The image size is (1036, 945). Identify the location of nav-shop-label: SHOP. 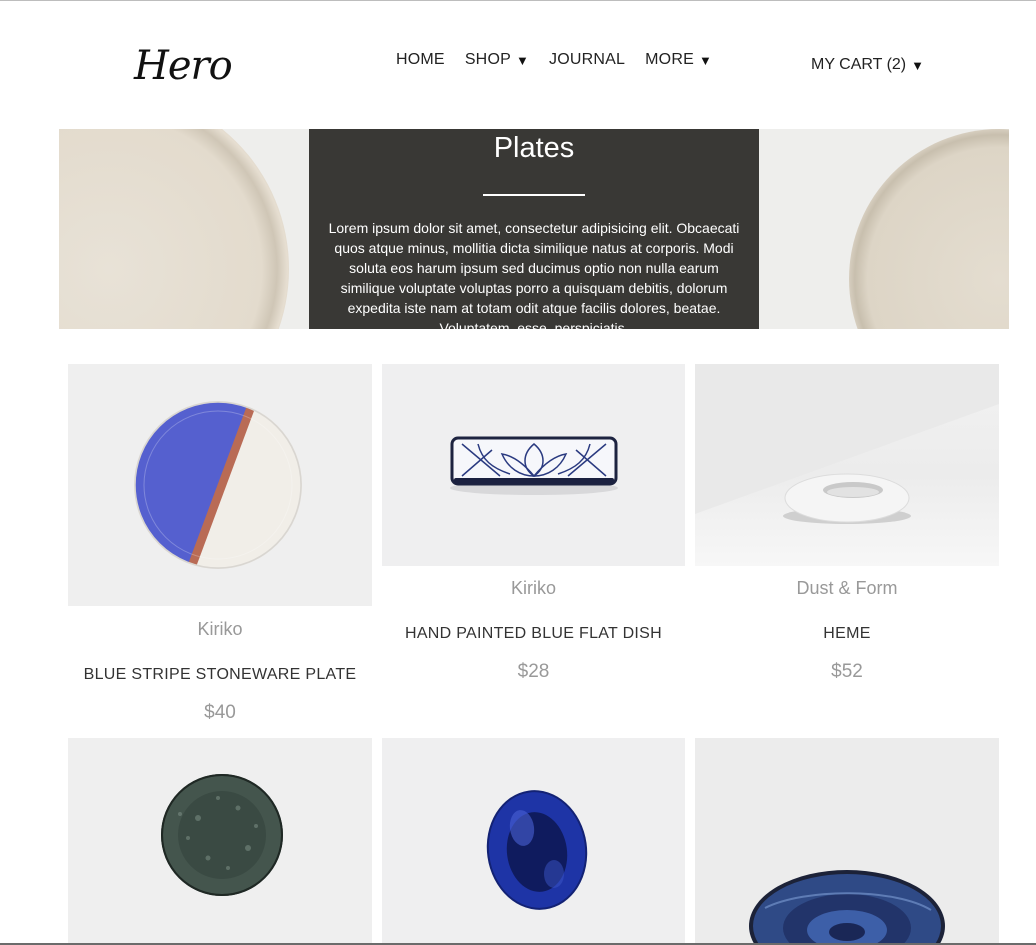
(487, 59).